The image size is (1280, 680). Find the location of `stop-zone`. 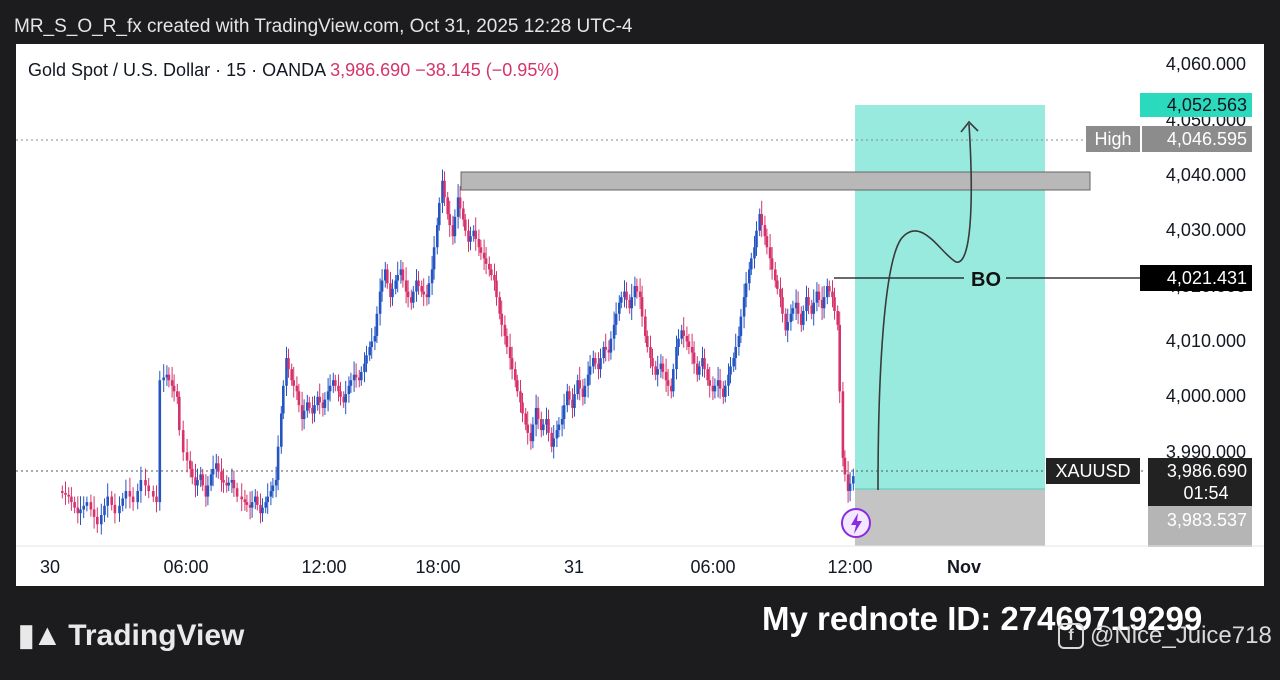

stop-zone is located at coordinates (950, 517).